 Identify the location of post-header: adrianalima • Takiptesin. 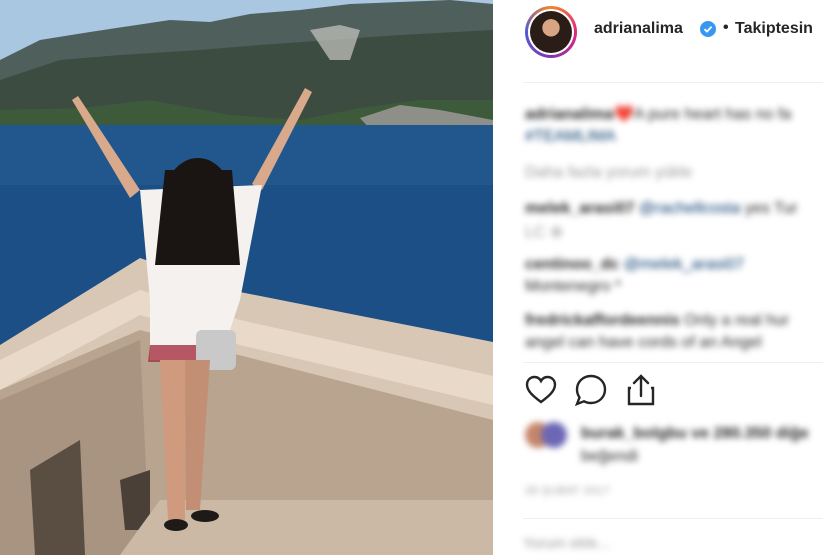
(658, 34).